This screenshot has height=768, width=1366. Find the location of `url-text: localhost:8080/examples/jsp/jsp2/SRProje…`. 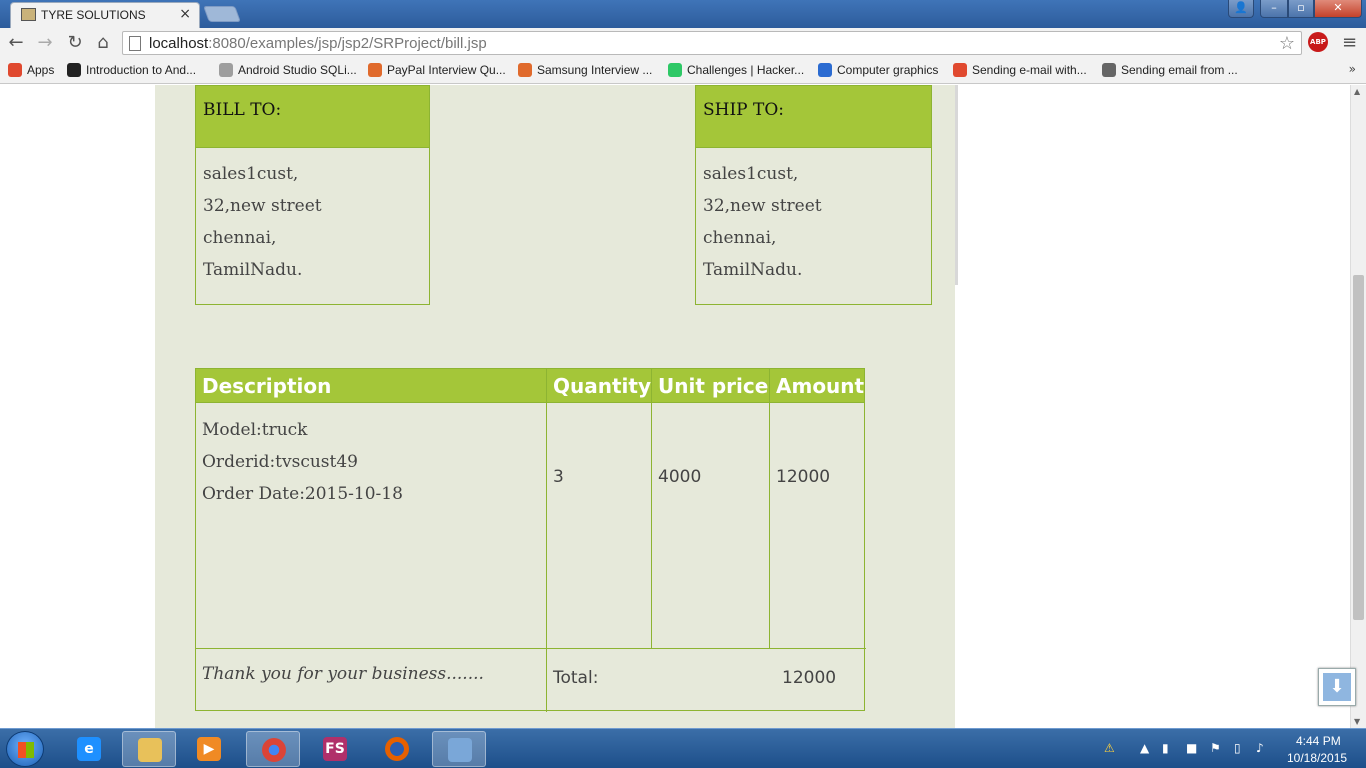

url-text: localhost:8080/examples/jsp/jsp2/SRProje… is located at coordinates (318, 43).